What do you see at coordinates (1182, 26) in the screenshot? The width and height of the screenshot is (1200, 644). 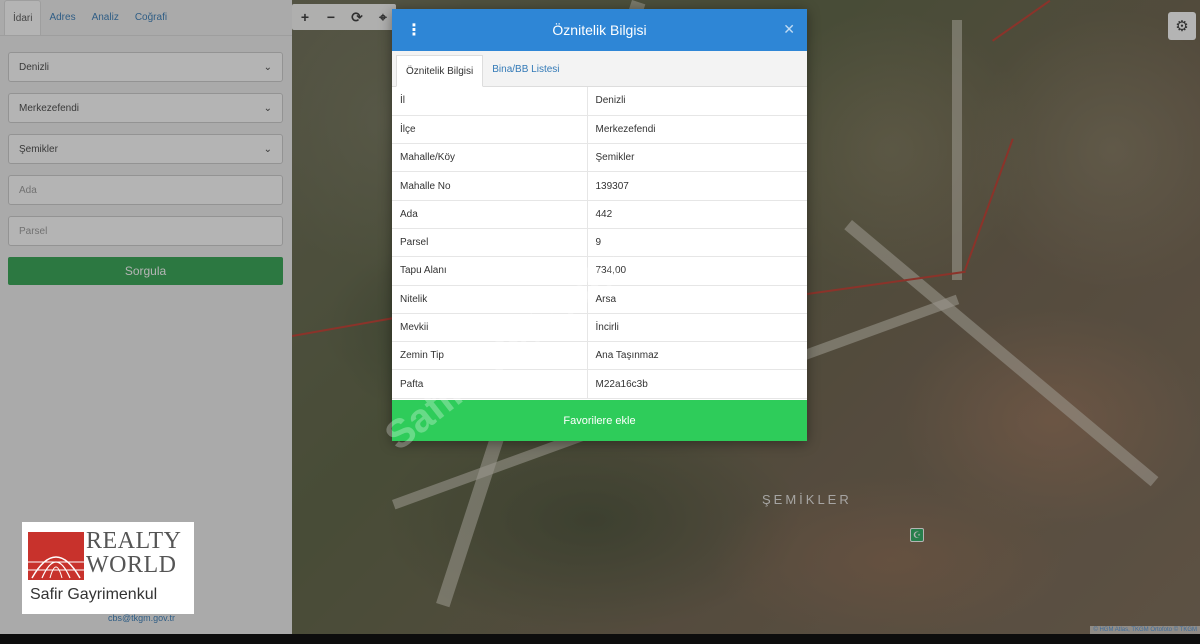 I see `gear-icon: ⚙` at bounding box center [1182, 26].